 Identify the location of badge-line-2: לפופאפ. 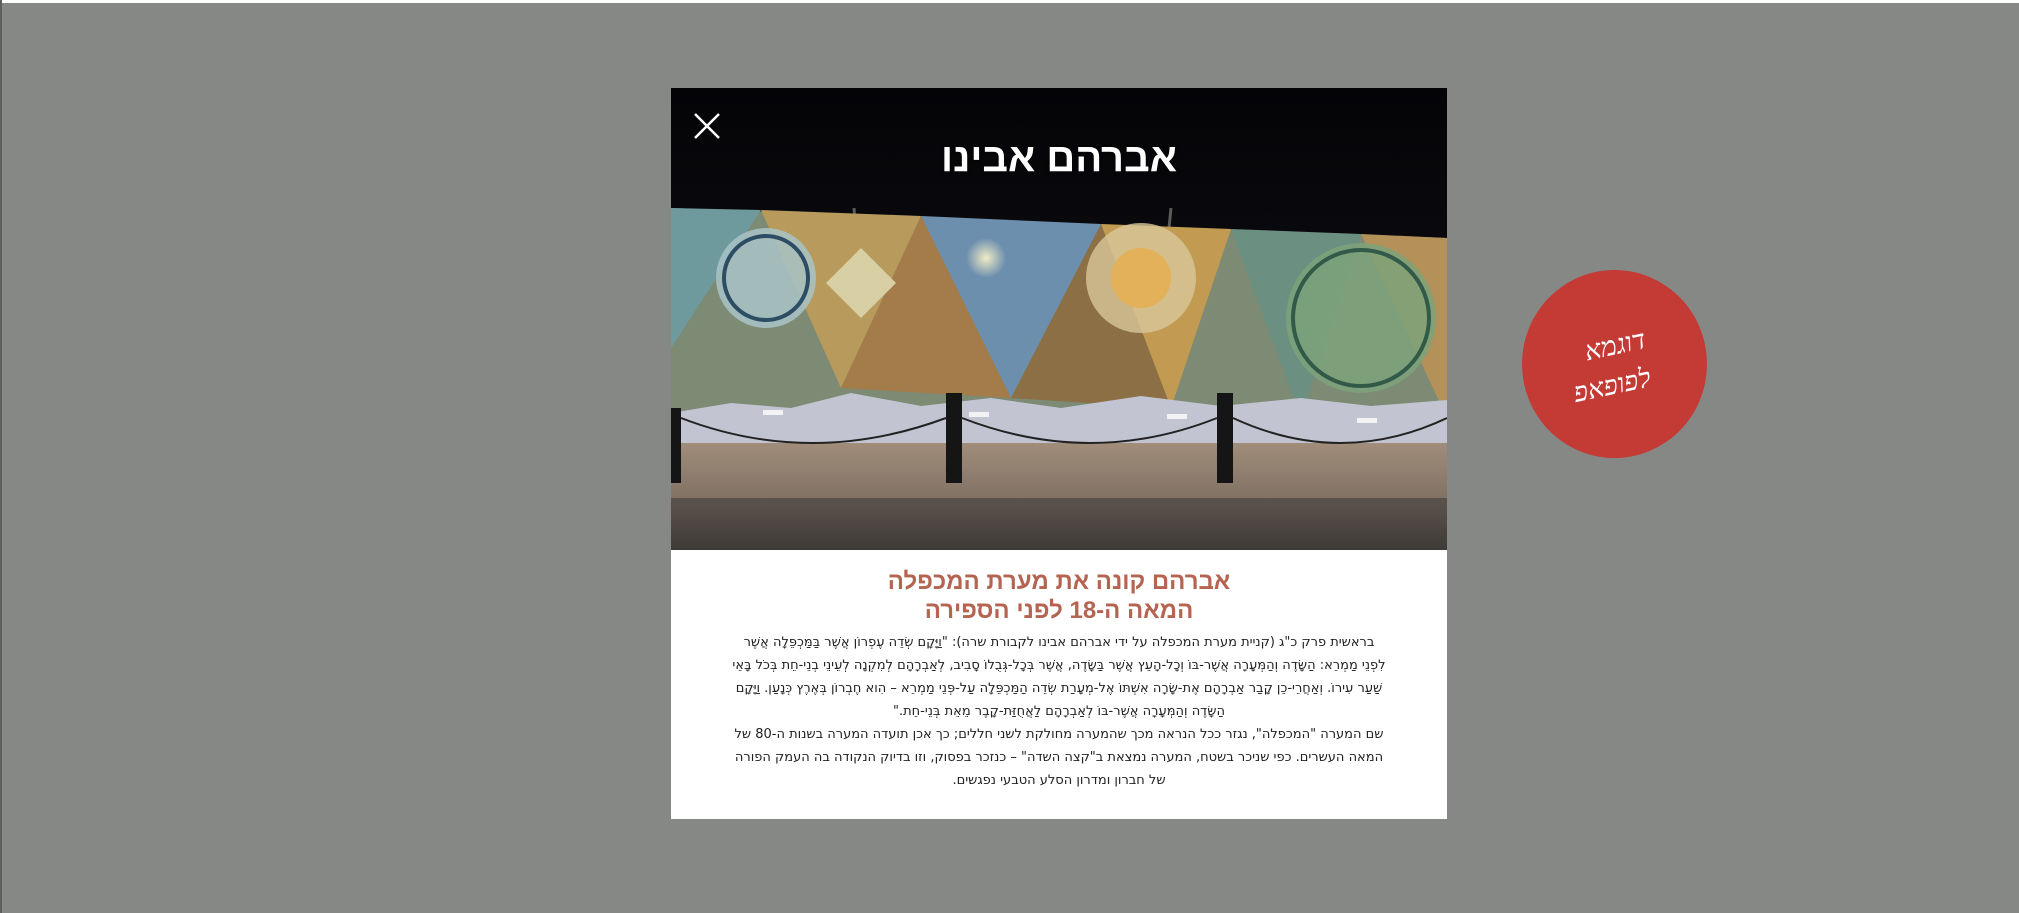
(1612, 385).